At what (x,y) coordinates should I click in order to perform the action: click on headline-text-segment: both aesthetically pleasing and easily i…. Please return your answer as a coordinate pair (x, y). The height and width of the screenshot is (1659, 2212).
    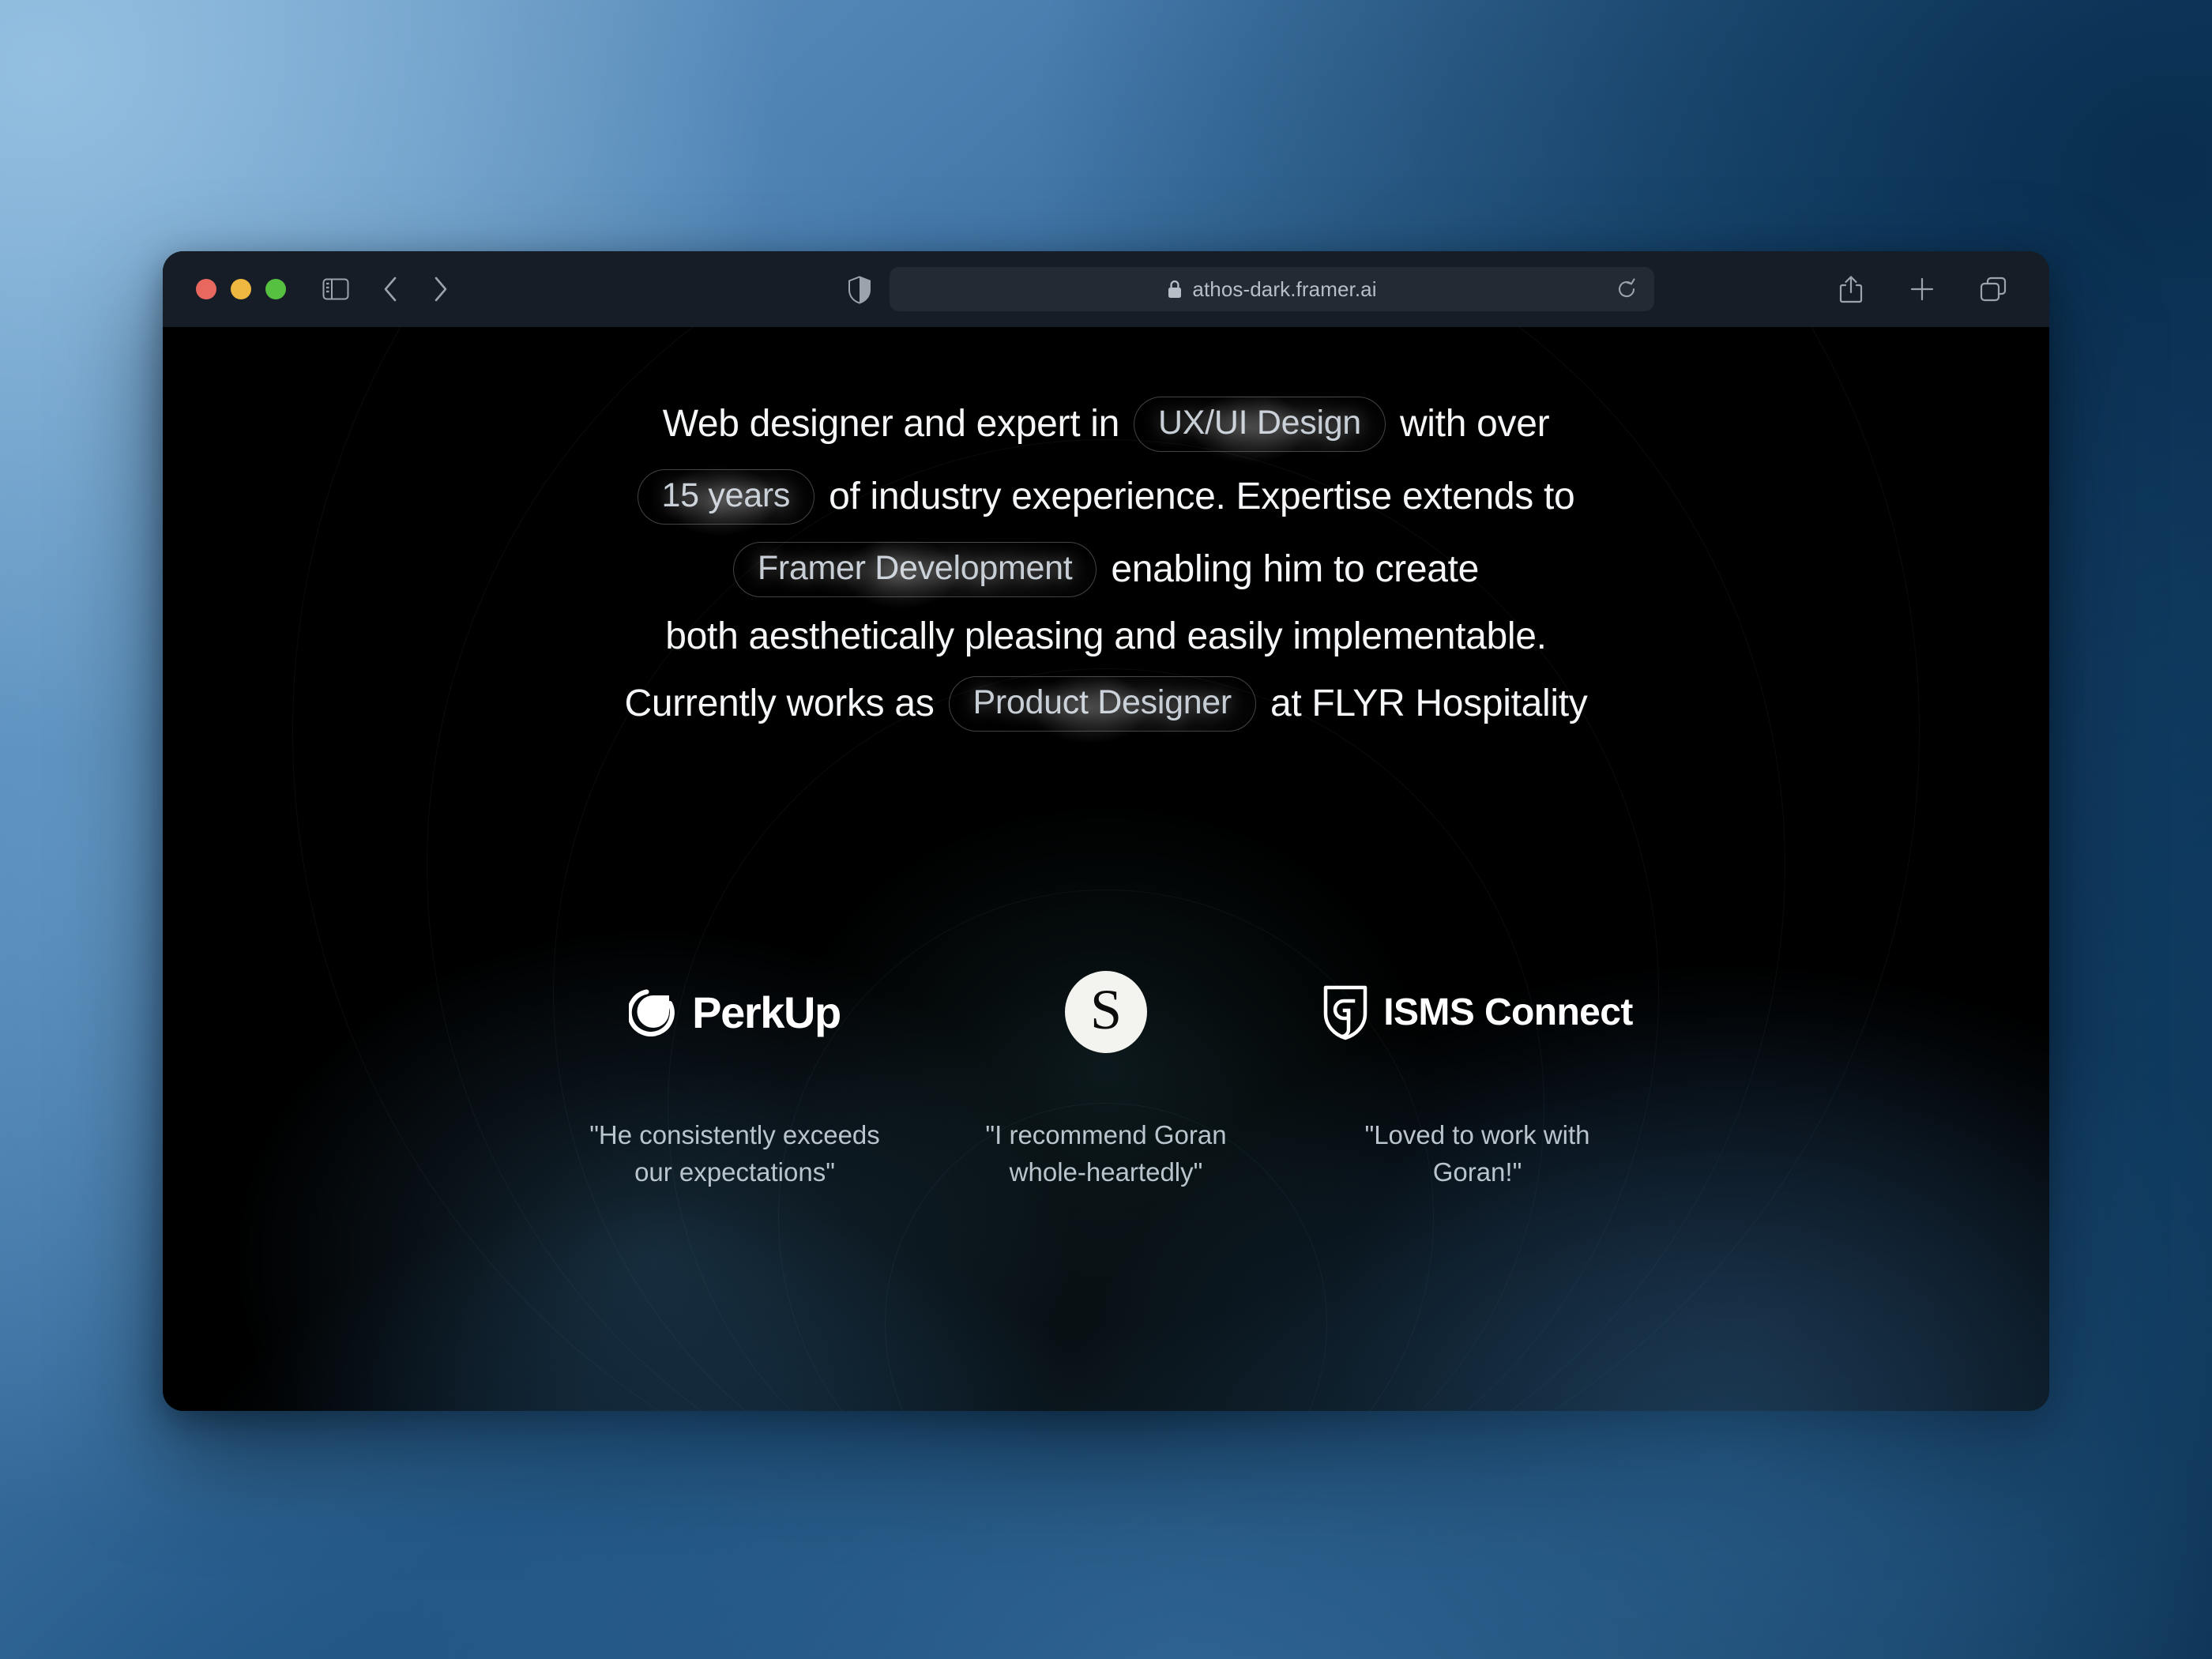
    Looking at the image, I should click on (1106, 636).